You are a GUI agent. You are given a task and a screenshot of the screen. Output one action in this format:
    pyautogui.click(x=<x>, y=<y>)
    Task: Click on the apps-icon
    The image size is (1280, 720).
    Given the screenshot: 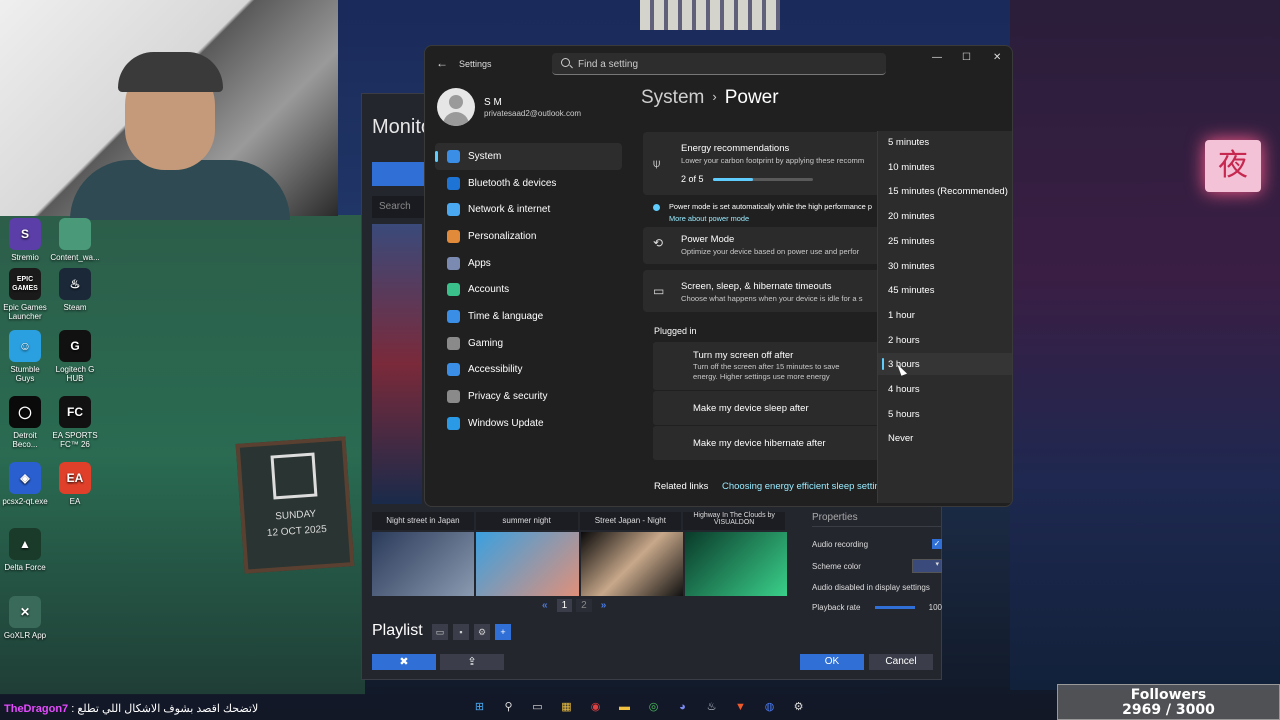 What is the action you would take?
    pyautogui.click(x=453, y=263)
    